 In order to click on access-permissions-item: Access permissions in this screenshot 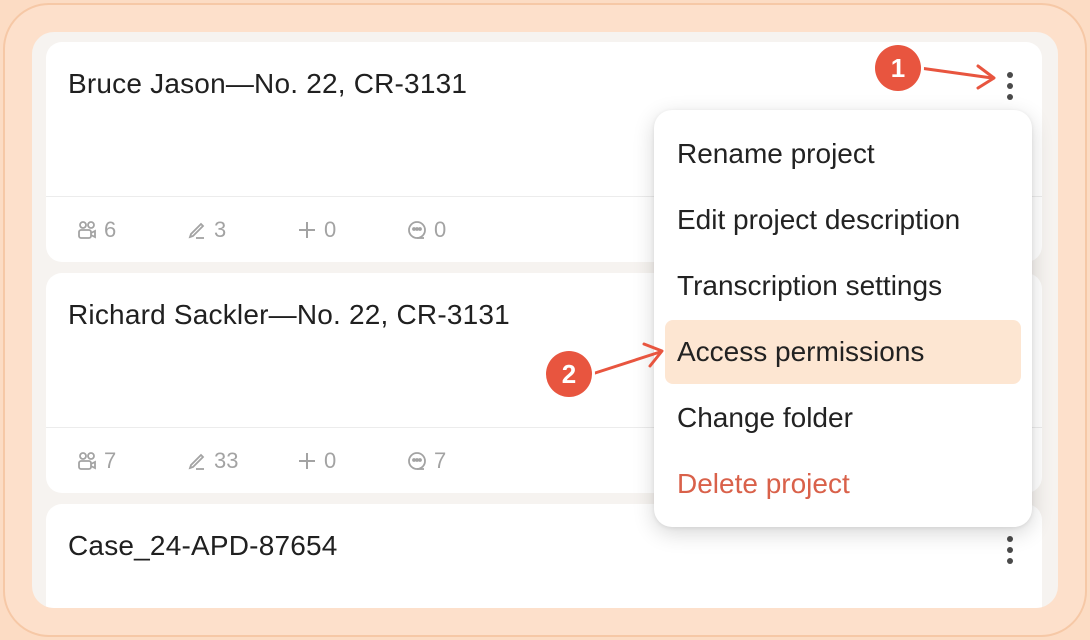, I will do `click(843, 352)`.